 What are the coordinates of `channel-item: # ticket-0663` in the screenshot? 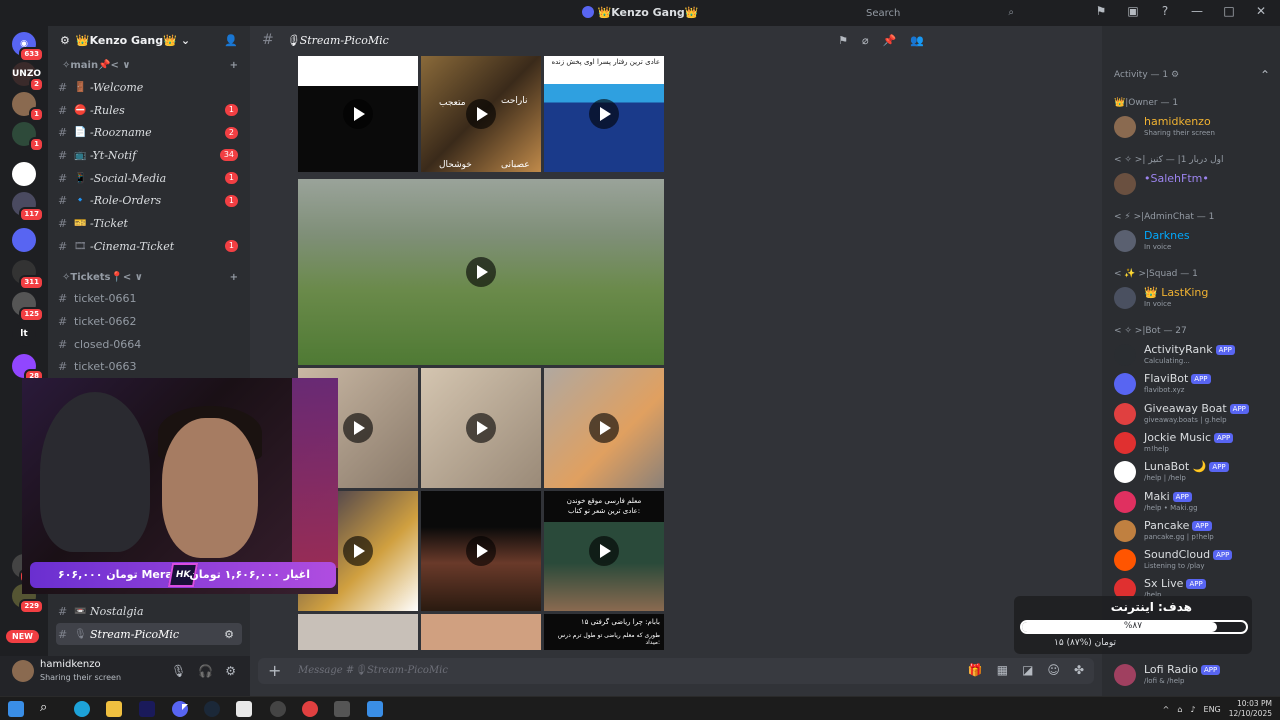 It's located at (149, 367).